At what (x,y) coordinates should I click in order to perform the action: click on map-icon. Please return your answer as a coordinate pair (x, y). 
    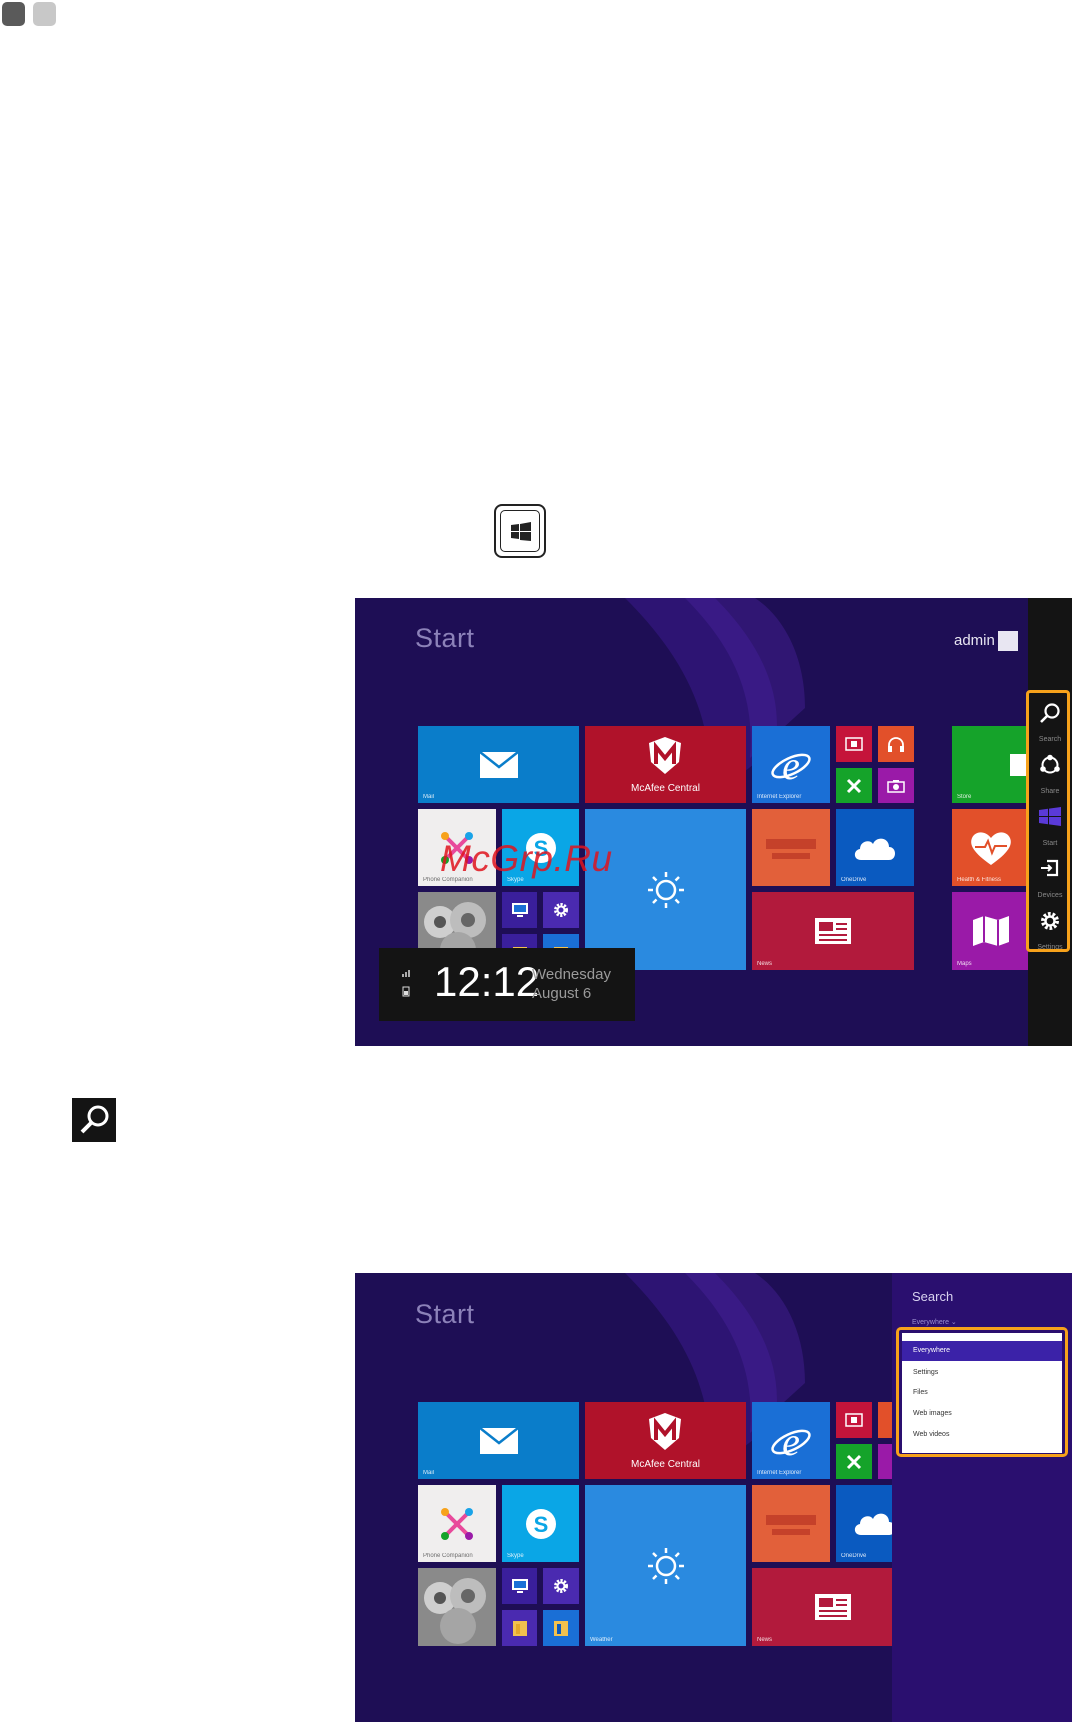
    Looking at the image, I should click on (991, 931).